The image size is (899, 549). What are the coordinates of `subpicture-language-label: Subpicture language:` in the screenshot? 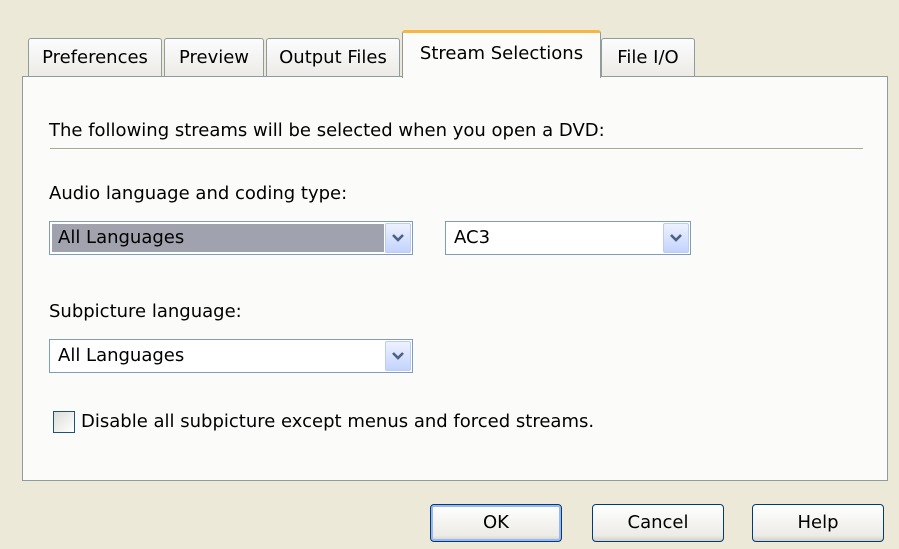 It's located at (145, 311).